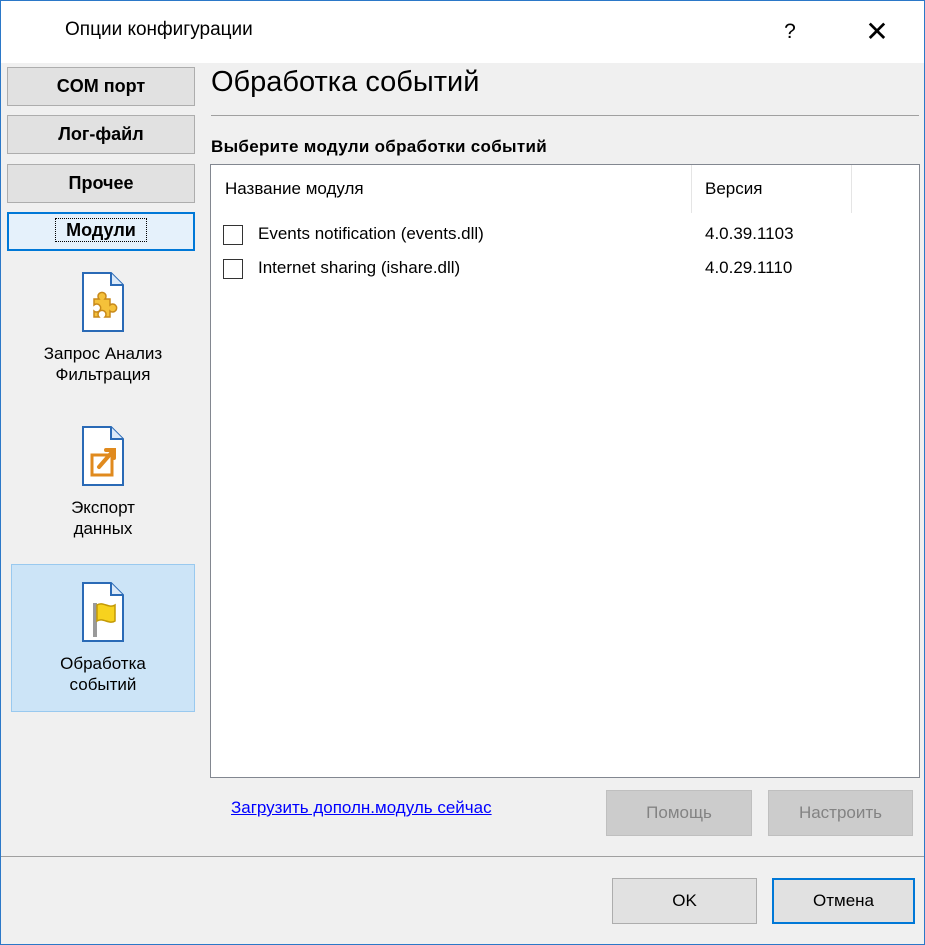 Image resolution: width=925 pixels, height=945 pixels. I want to click on module-item-query-analysis: Запрос Анализ Фильтрация, so click(103, 345).